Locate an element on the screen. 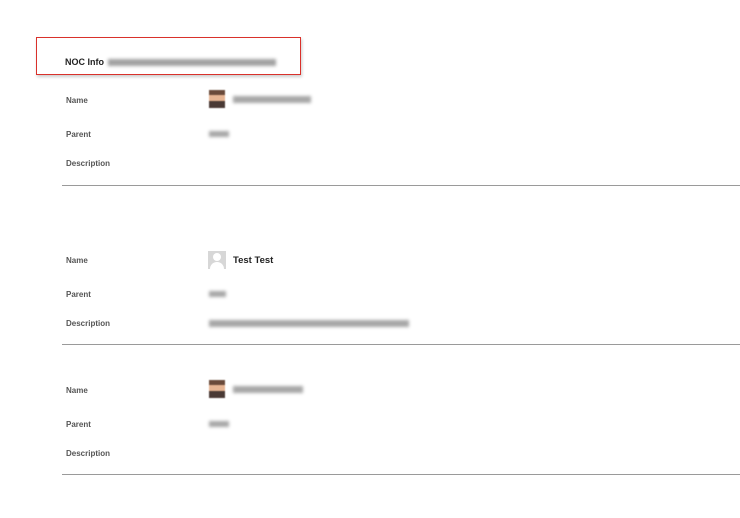 The width and height of the screenshot is (740, 518). highlight-box is located at coordinates (168, 56).